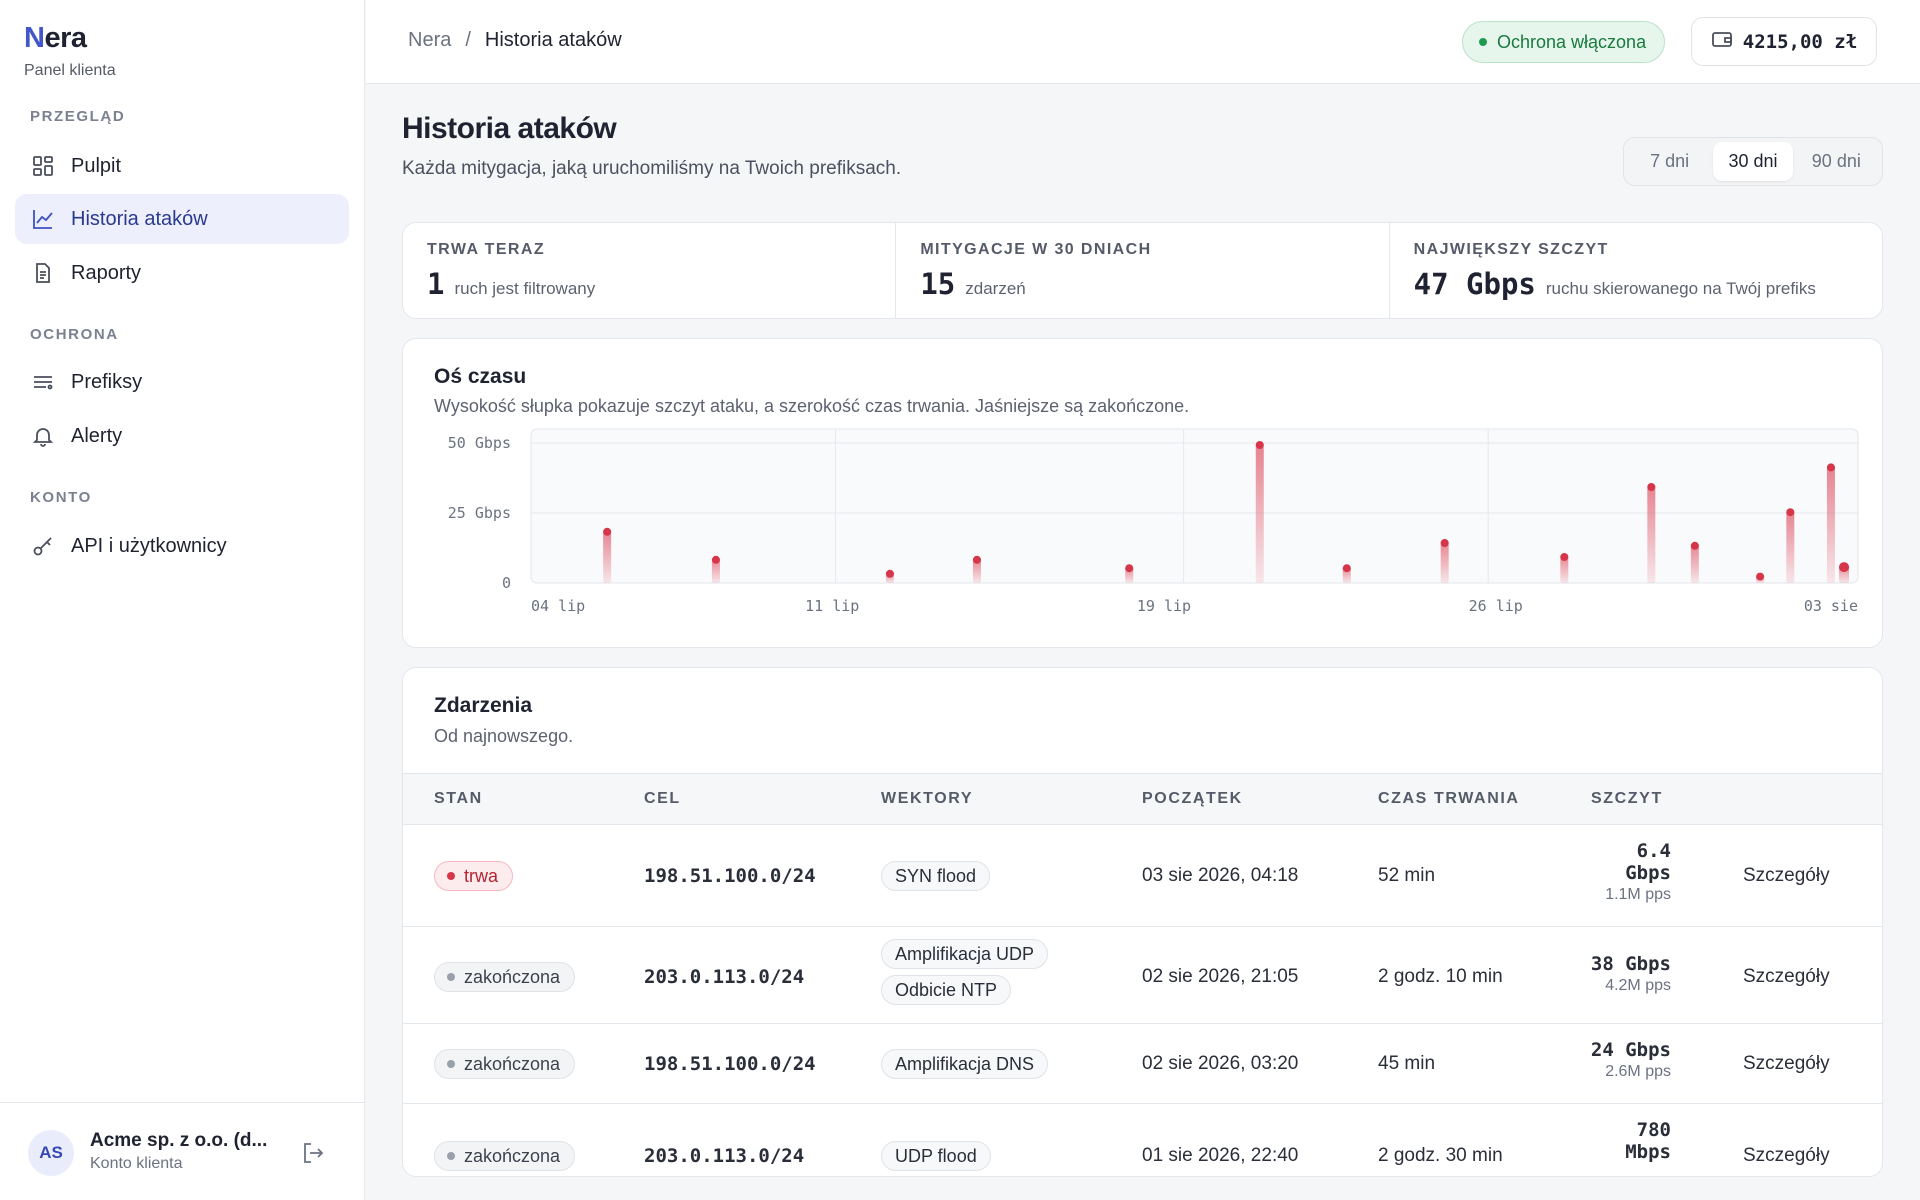 The height and width of the screenshot is (1200, 1920). Describe the element at coordinates (34, 38) in the screenshot. I see `brand-logo-initial: N` at that location.